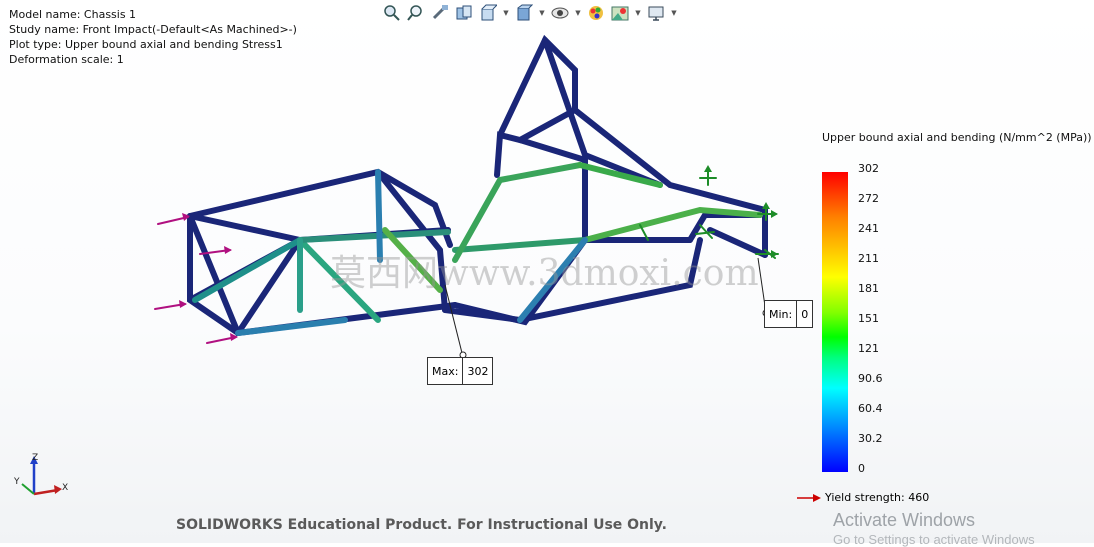  Describe the element at coordinates (781, 314) in the screenshot. I see `min-label: Min:` at that location.